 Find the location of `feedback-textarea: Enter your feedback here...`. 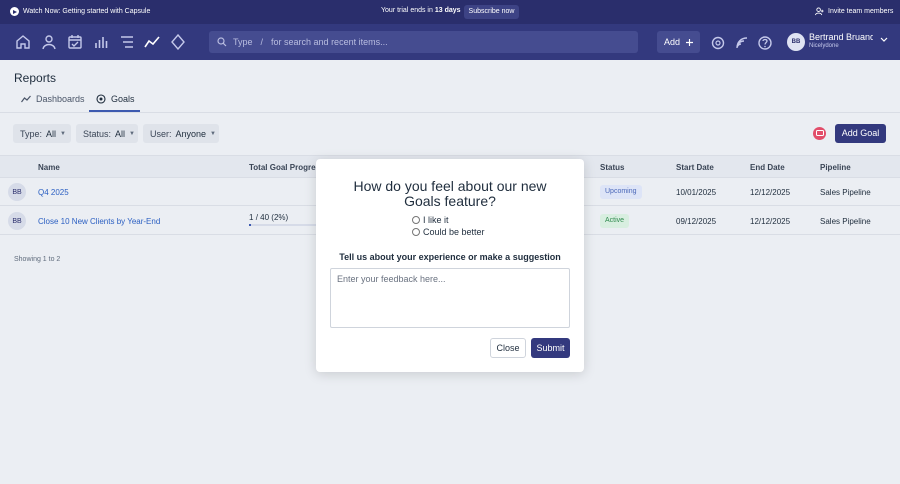

feedback-textarea: Enter your feedback here... is located at coordinates (450, 298).